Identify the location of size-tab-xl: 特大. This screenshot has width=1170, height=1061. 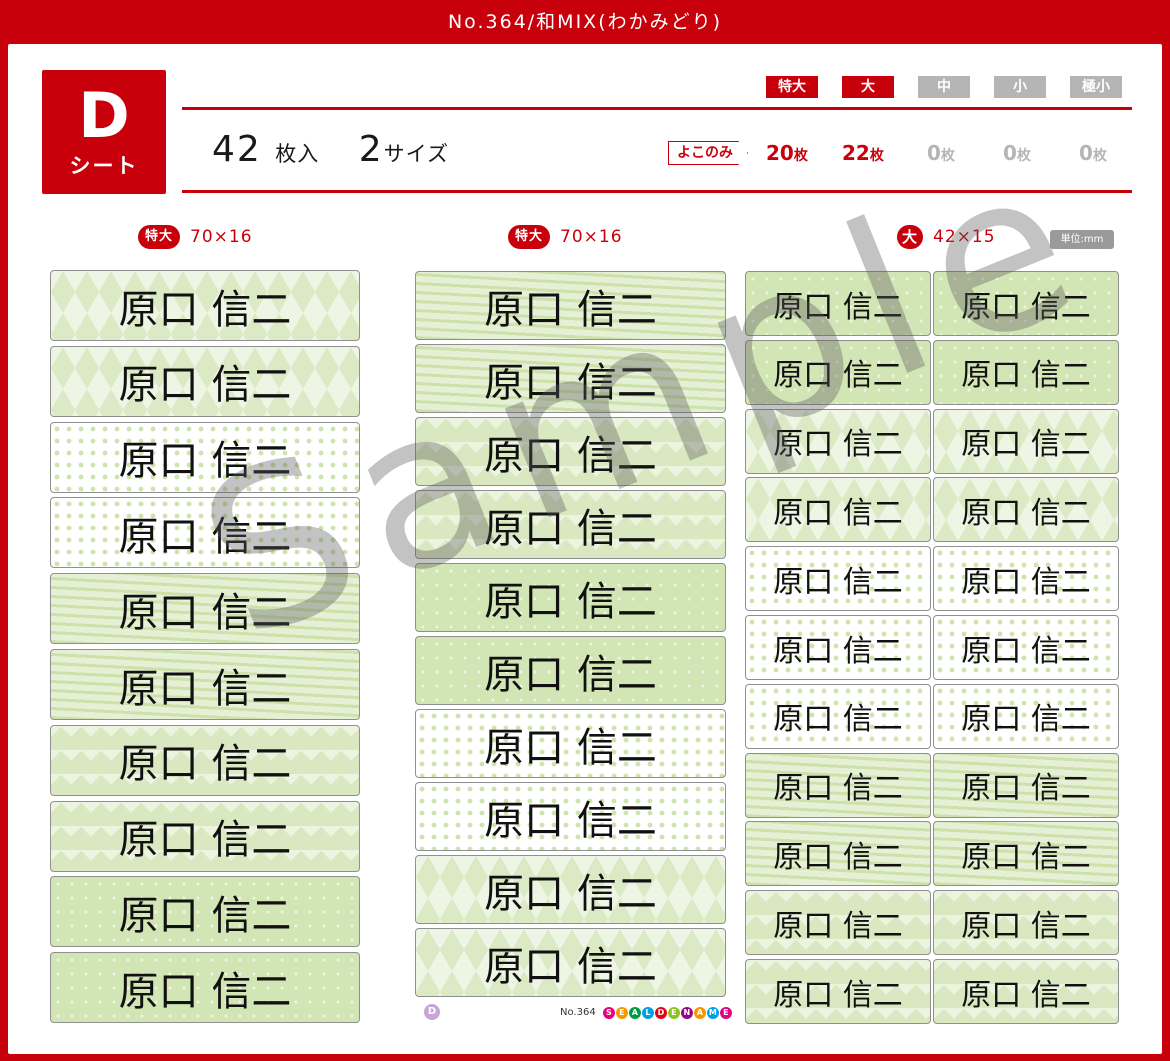
(792, 87).